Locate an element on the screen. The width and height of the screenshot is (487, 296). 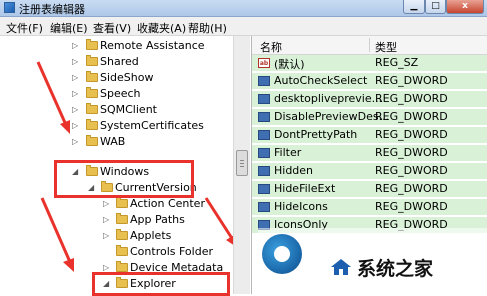
value-name: Hidden is located at coordinates (294, 170).